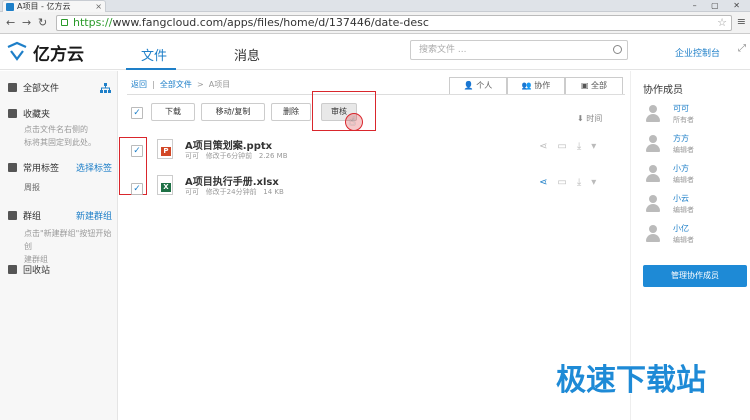  What do you see at coordinates (741, 21) in the screenshot?
I see `browser-menu-icon: ≡` at bounding box center [741, 21].